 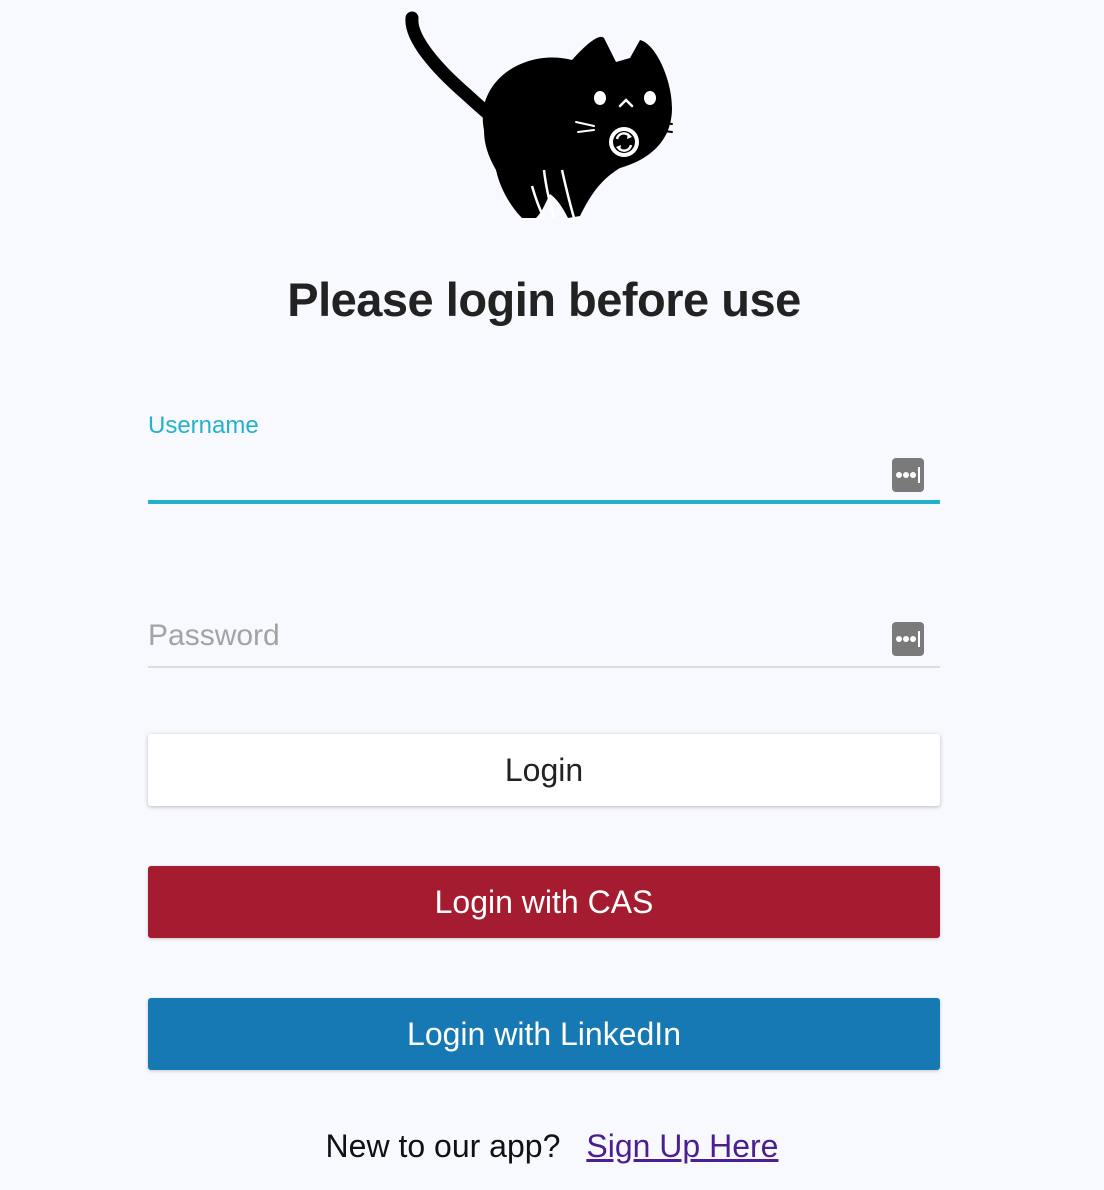 I want to click on page-title: Please login before use, so click(x=544, y=299).